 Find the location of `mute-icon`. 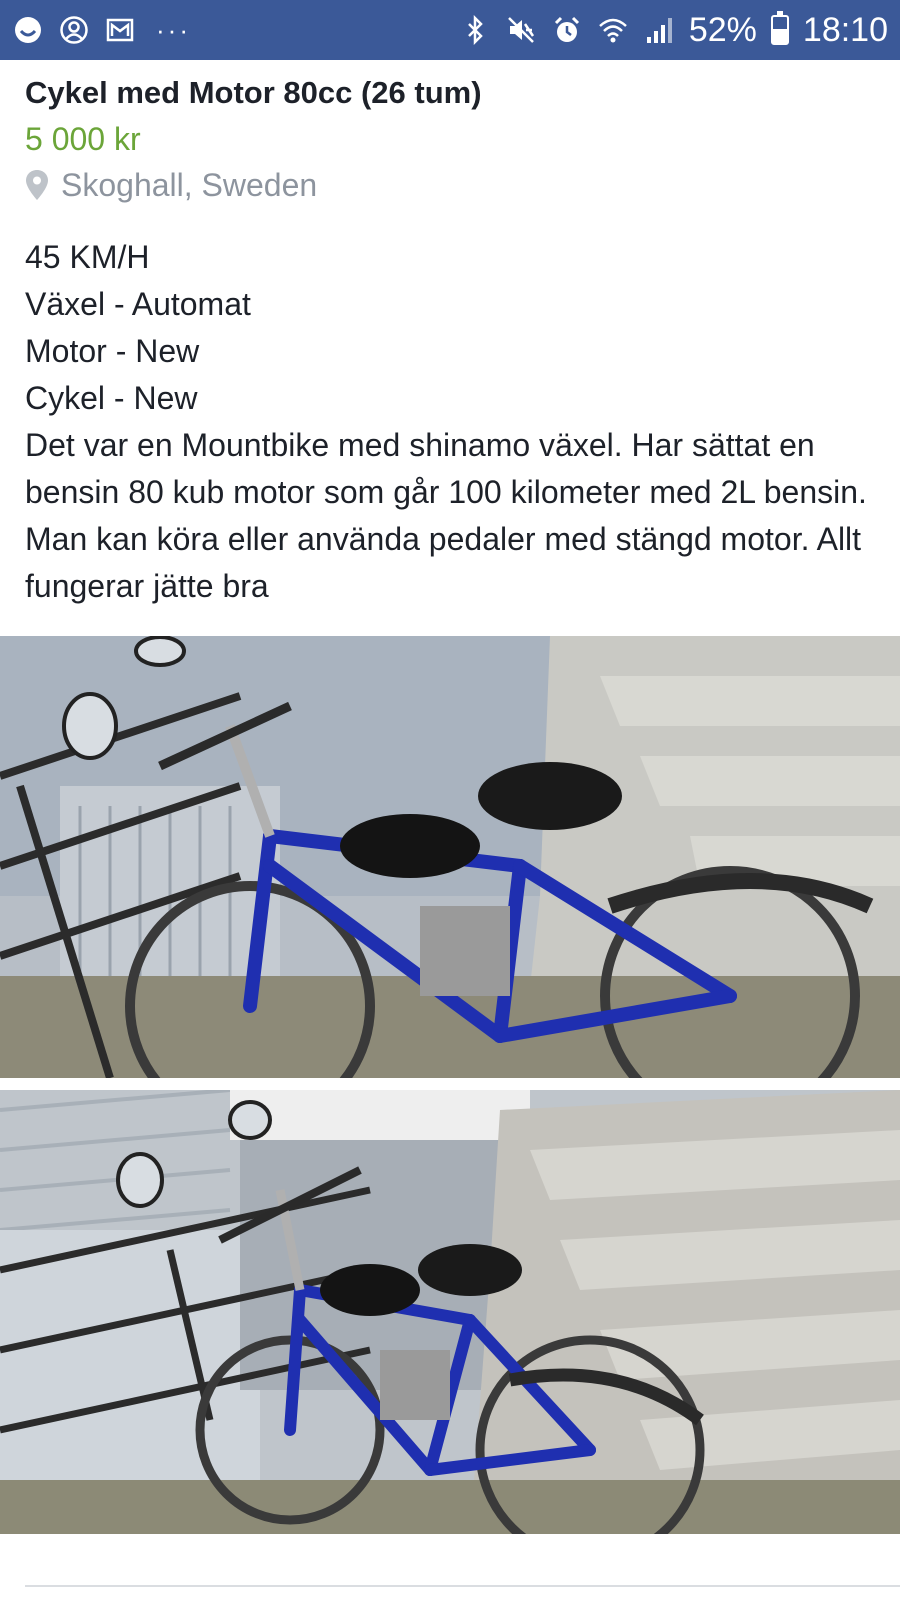

mute-icon is located at coordinates (521, 30).